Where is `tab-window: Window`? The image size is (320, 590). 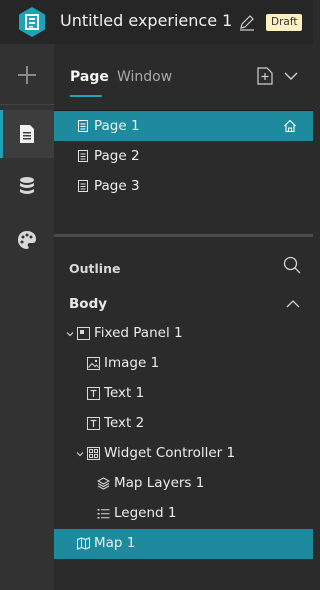
tab-window: Window is located at coordinates (144, 77).